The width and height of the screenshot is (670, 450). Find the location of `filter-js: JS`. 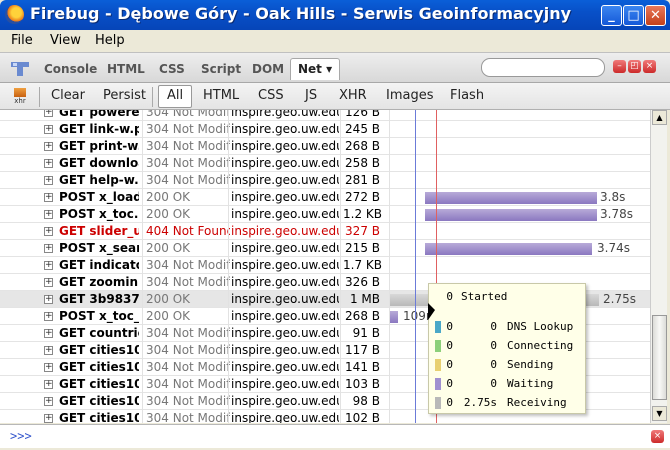

filter-js: JS is located at coordinates (311, 95).